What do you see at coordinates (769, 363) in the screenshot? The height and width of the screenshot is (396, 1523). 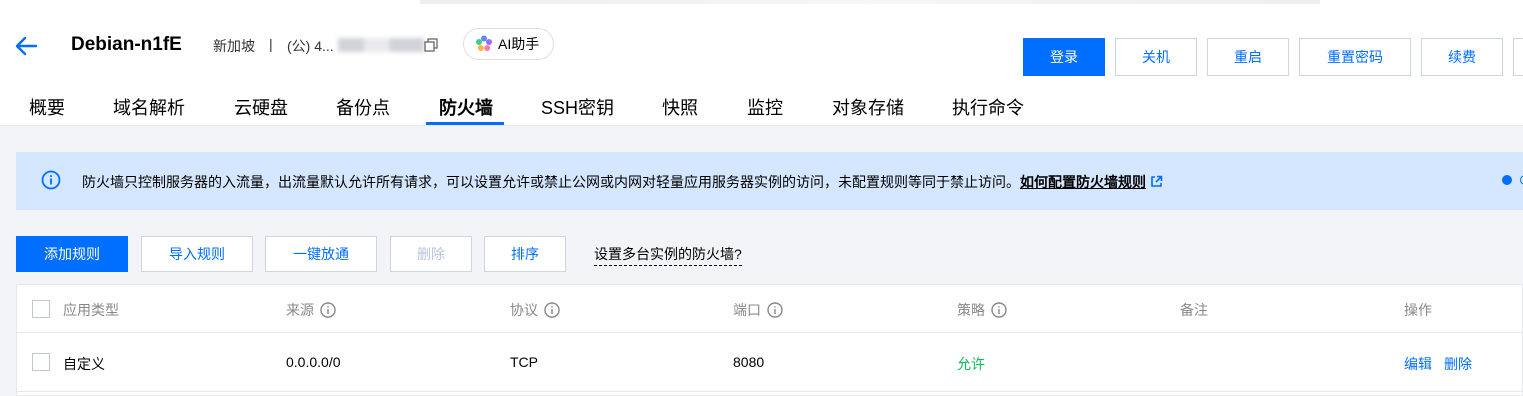 I see `table-row: 自定义 0.0.0.0/0 TCP 8080 允许 编辑 删除` at bounding box center [769, 363].